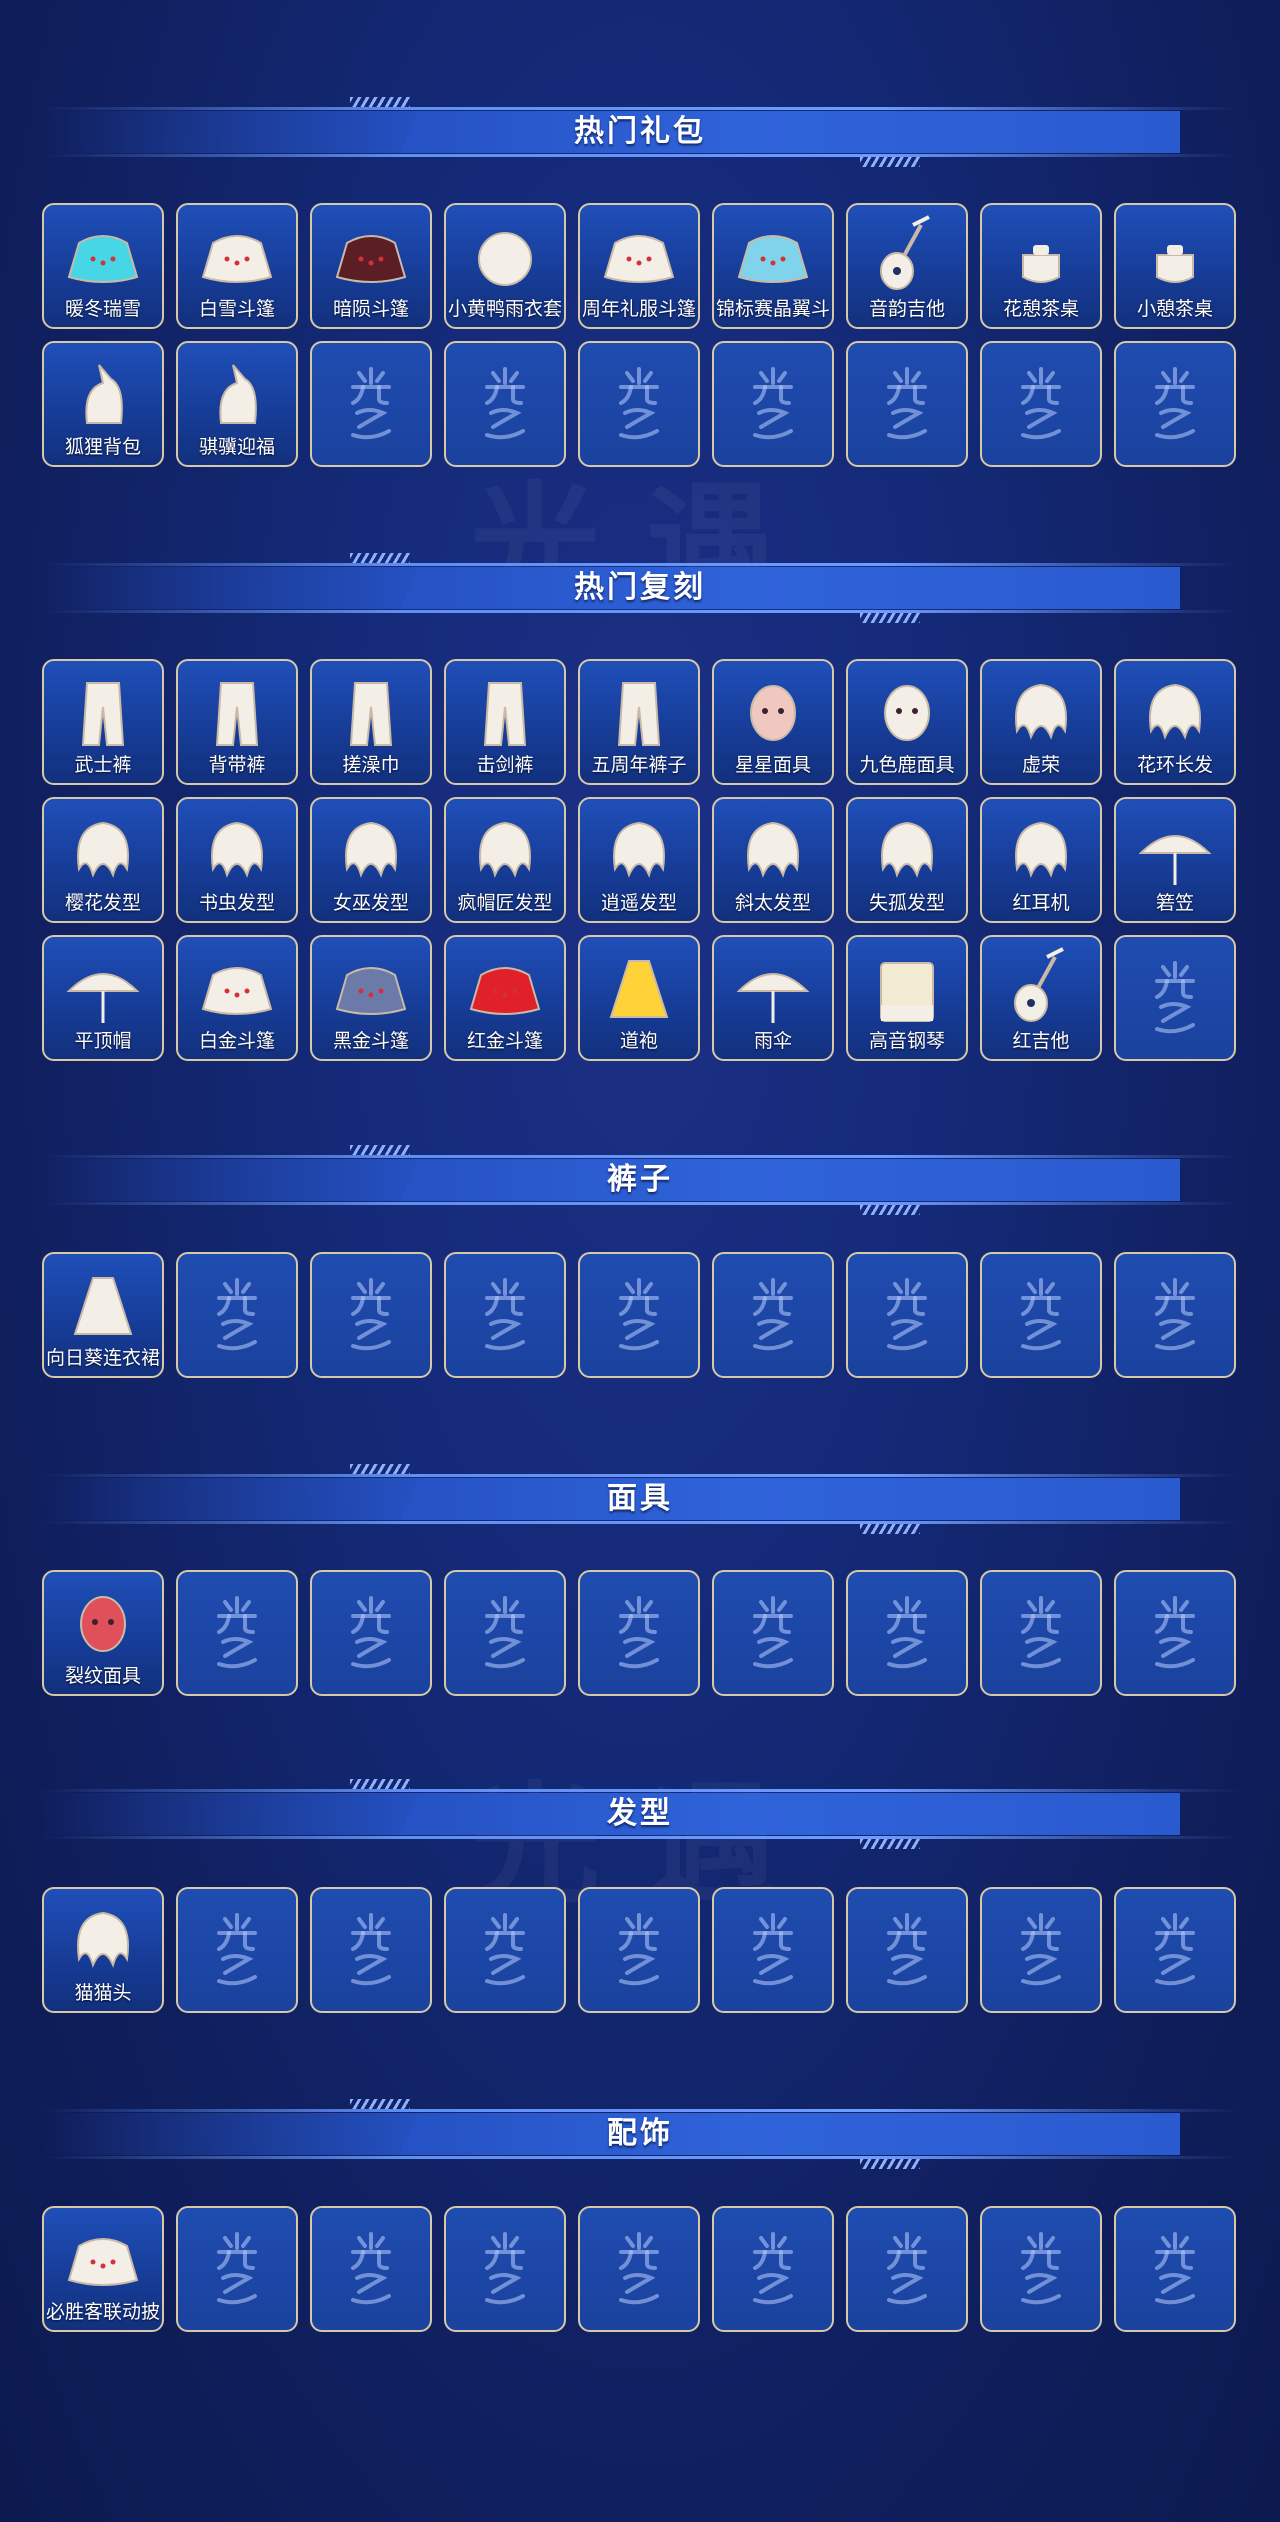 This screenshot has width=1280, height=2522. Describe the element at coordinates (236, 309) in the screenshot. I see `item-label: 白雪斗篷` at that location.